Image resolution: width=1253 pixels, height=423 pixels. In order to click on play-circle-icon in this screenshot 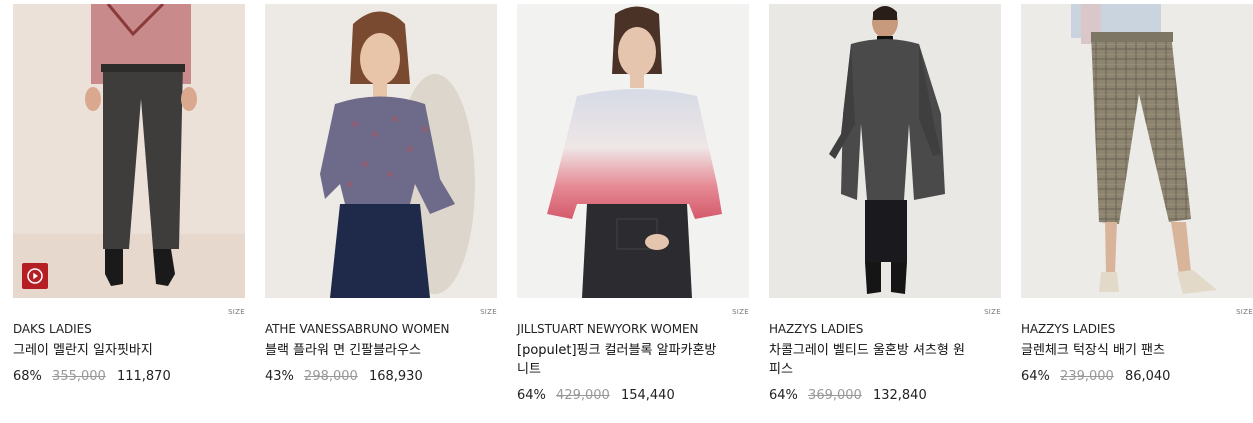, I will do `click(35, 276)`.